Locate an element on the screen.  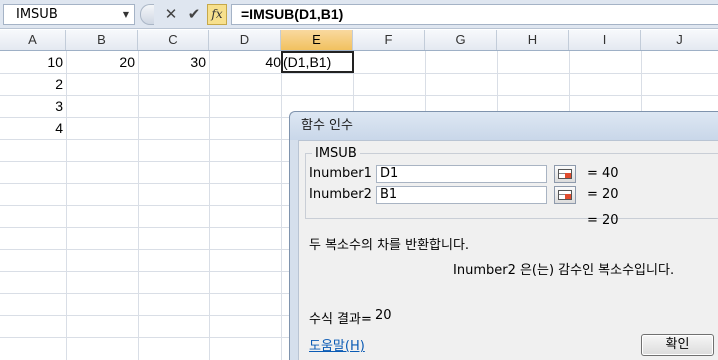
column-header-row: A B C D E F G H I J is located at coordinates (359, 40).